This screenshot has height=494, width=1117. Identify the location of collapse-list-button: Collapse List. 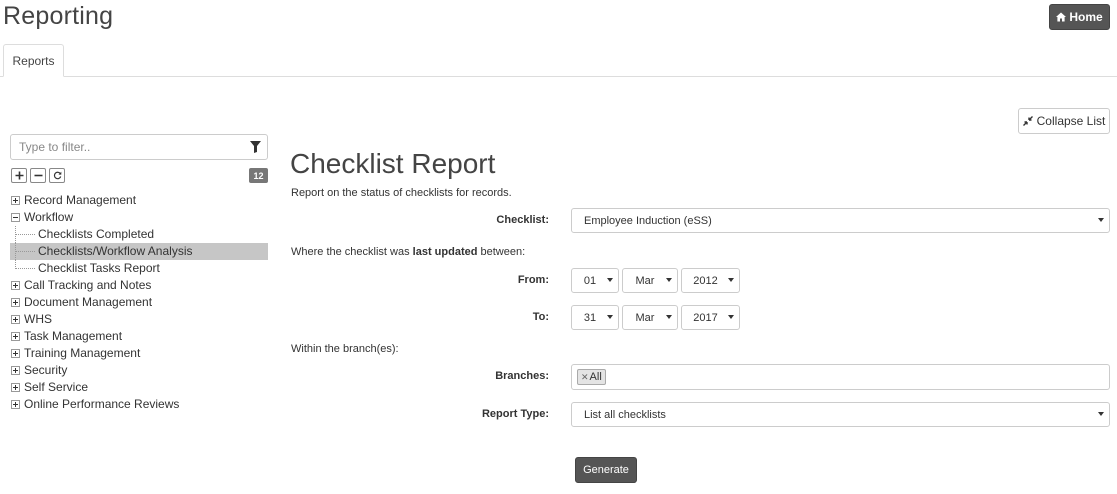
(1064, 121).